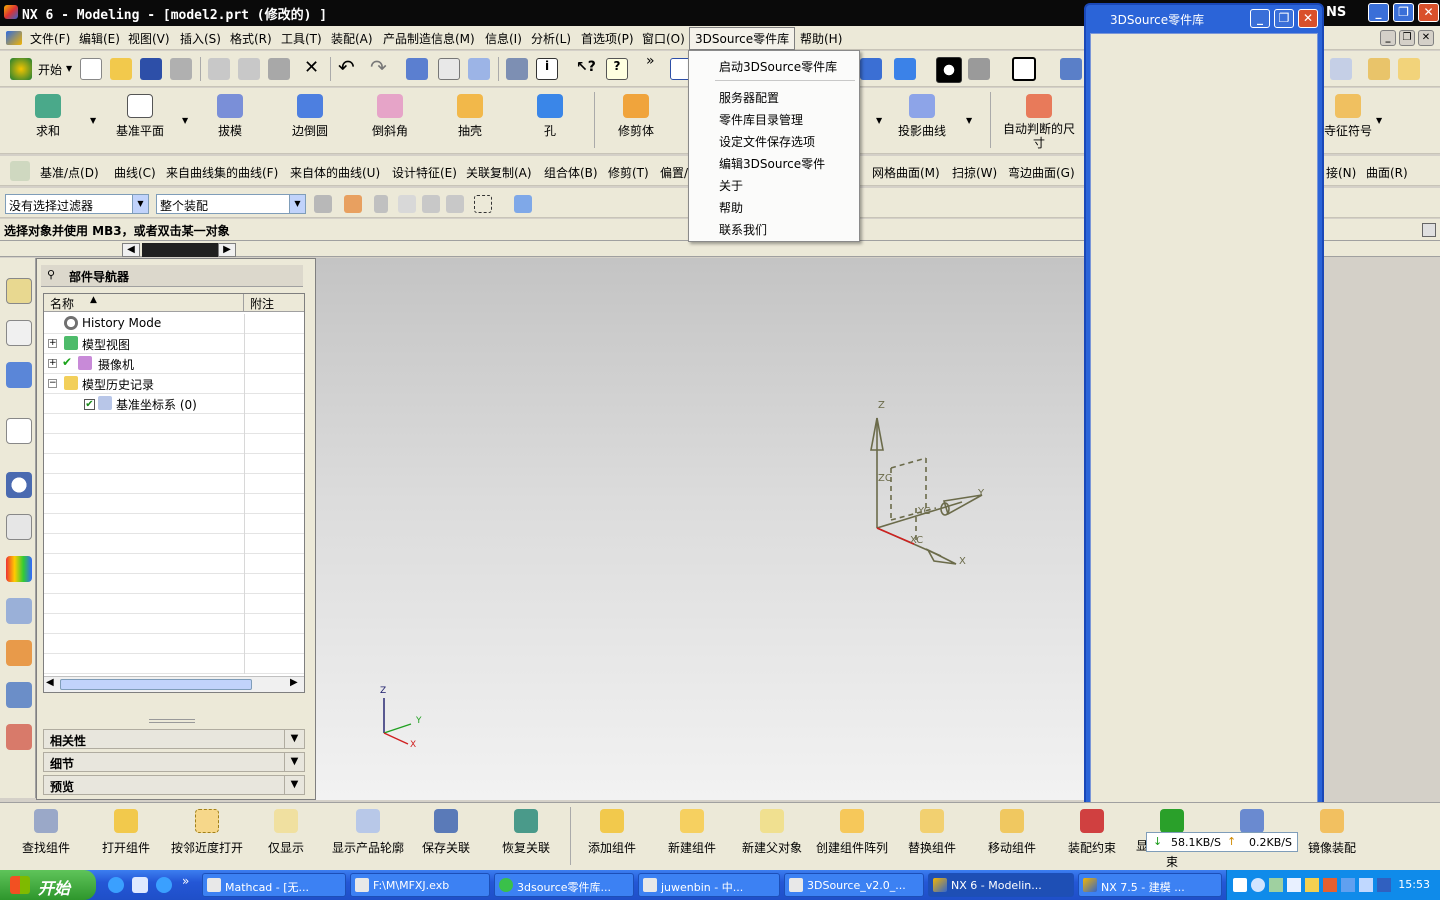  Describe the element at coordinates (523, 204) in the screenshot. I see `select-component-icon` at that location.